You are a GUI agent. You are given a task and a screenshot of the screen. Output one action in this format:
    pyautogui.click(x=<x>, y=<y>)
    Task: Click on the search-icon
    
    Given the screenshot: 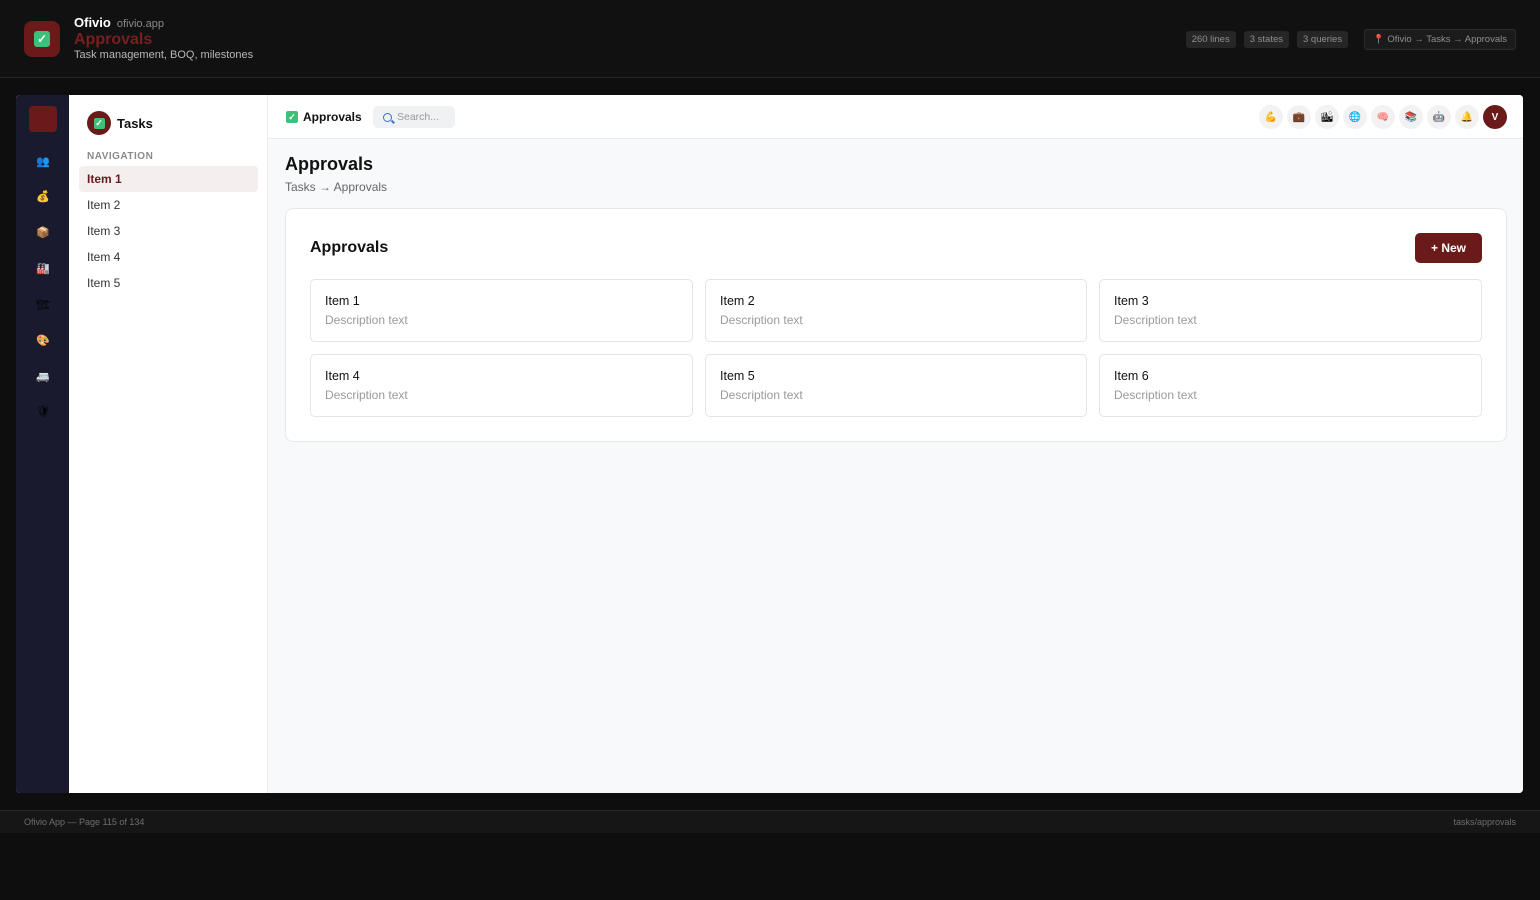 What is the action you would take?
    pyautogui.click(x=387, y=117)
    